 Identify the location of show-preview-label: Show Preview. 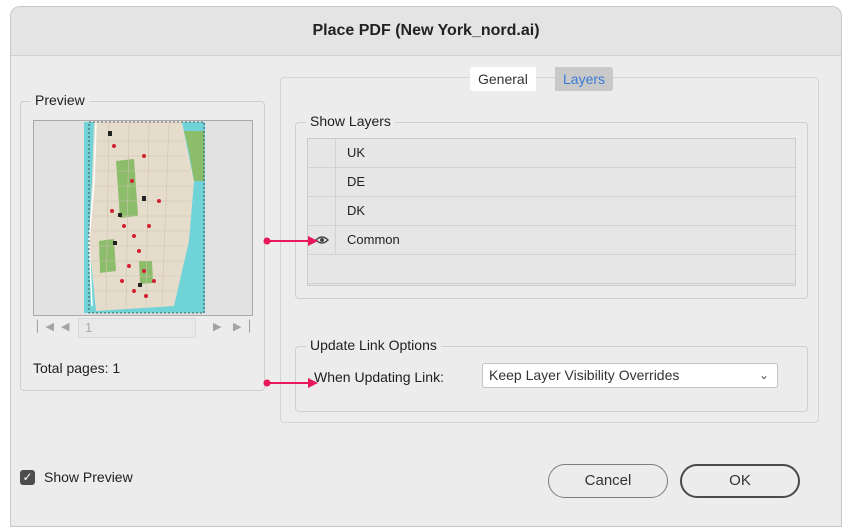
(88, 477).